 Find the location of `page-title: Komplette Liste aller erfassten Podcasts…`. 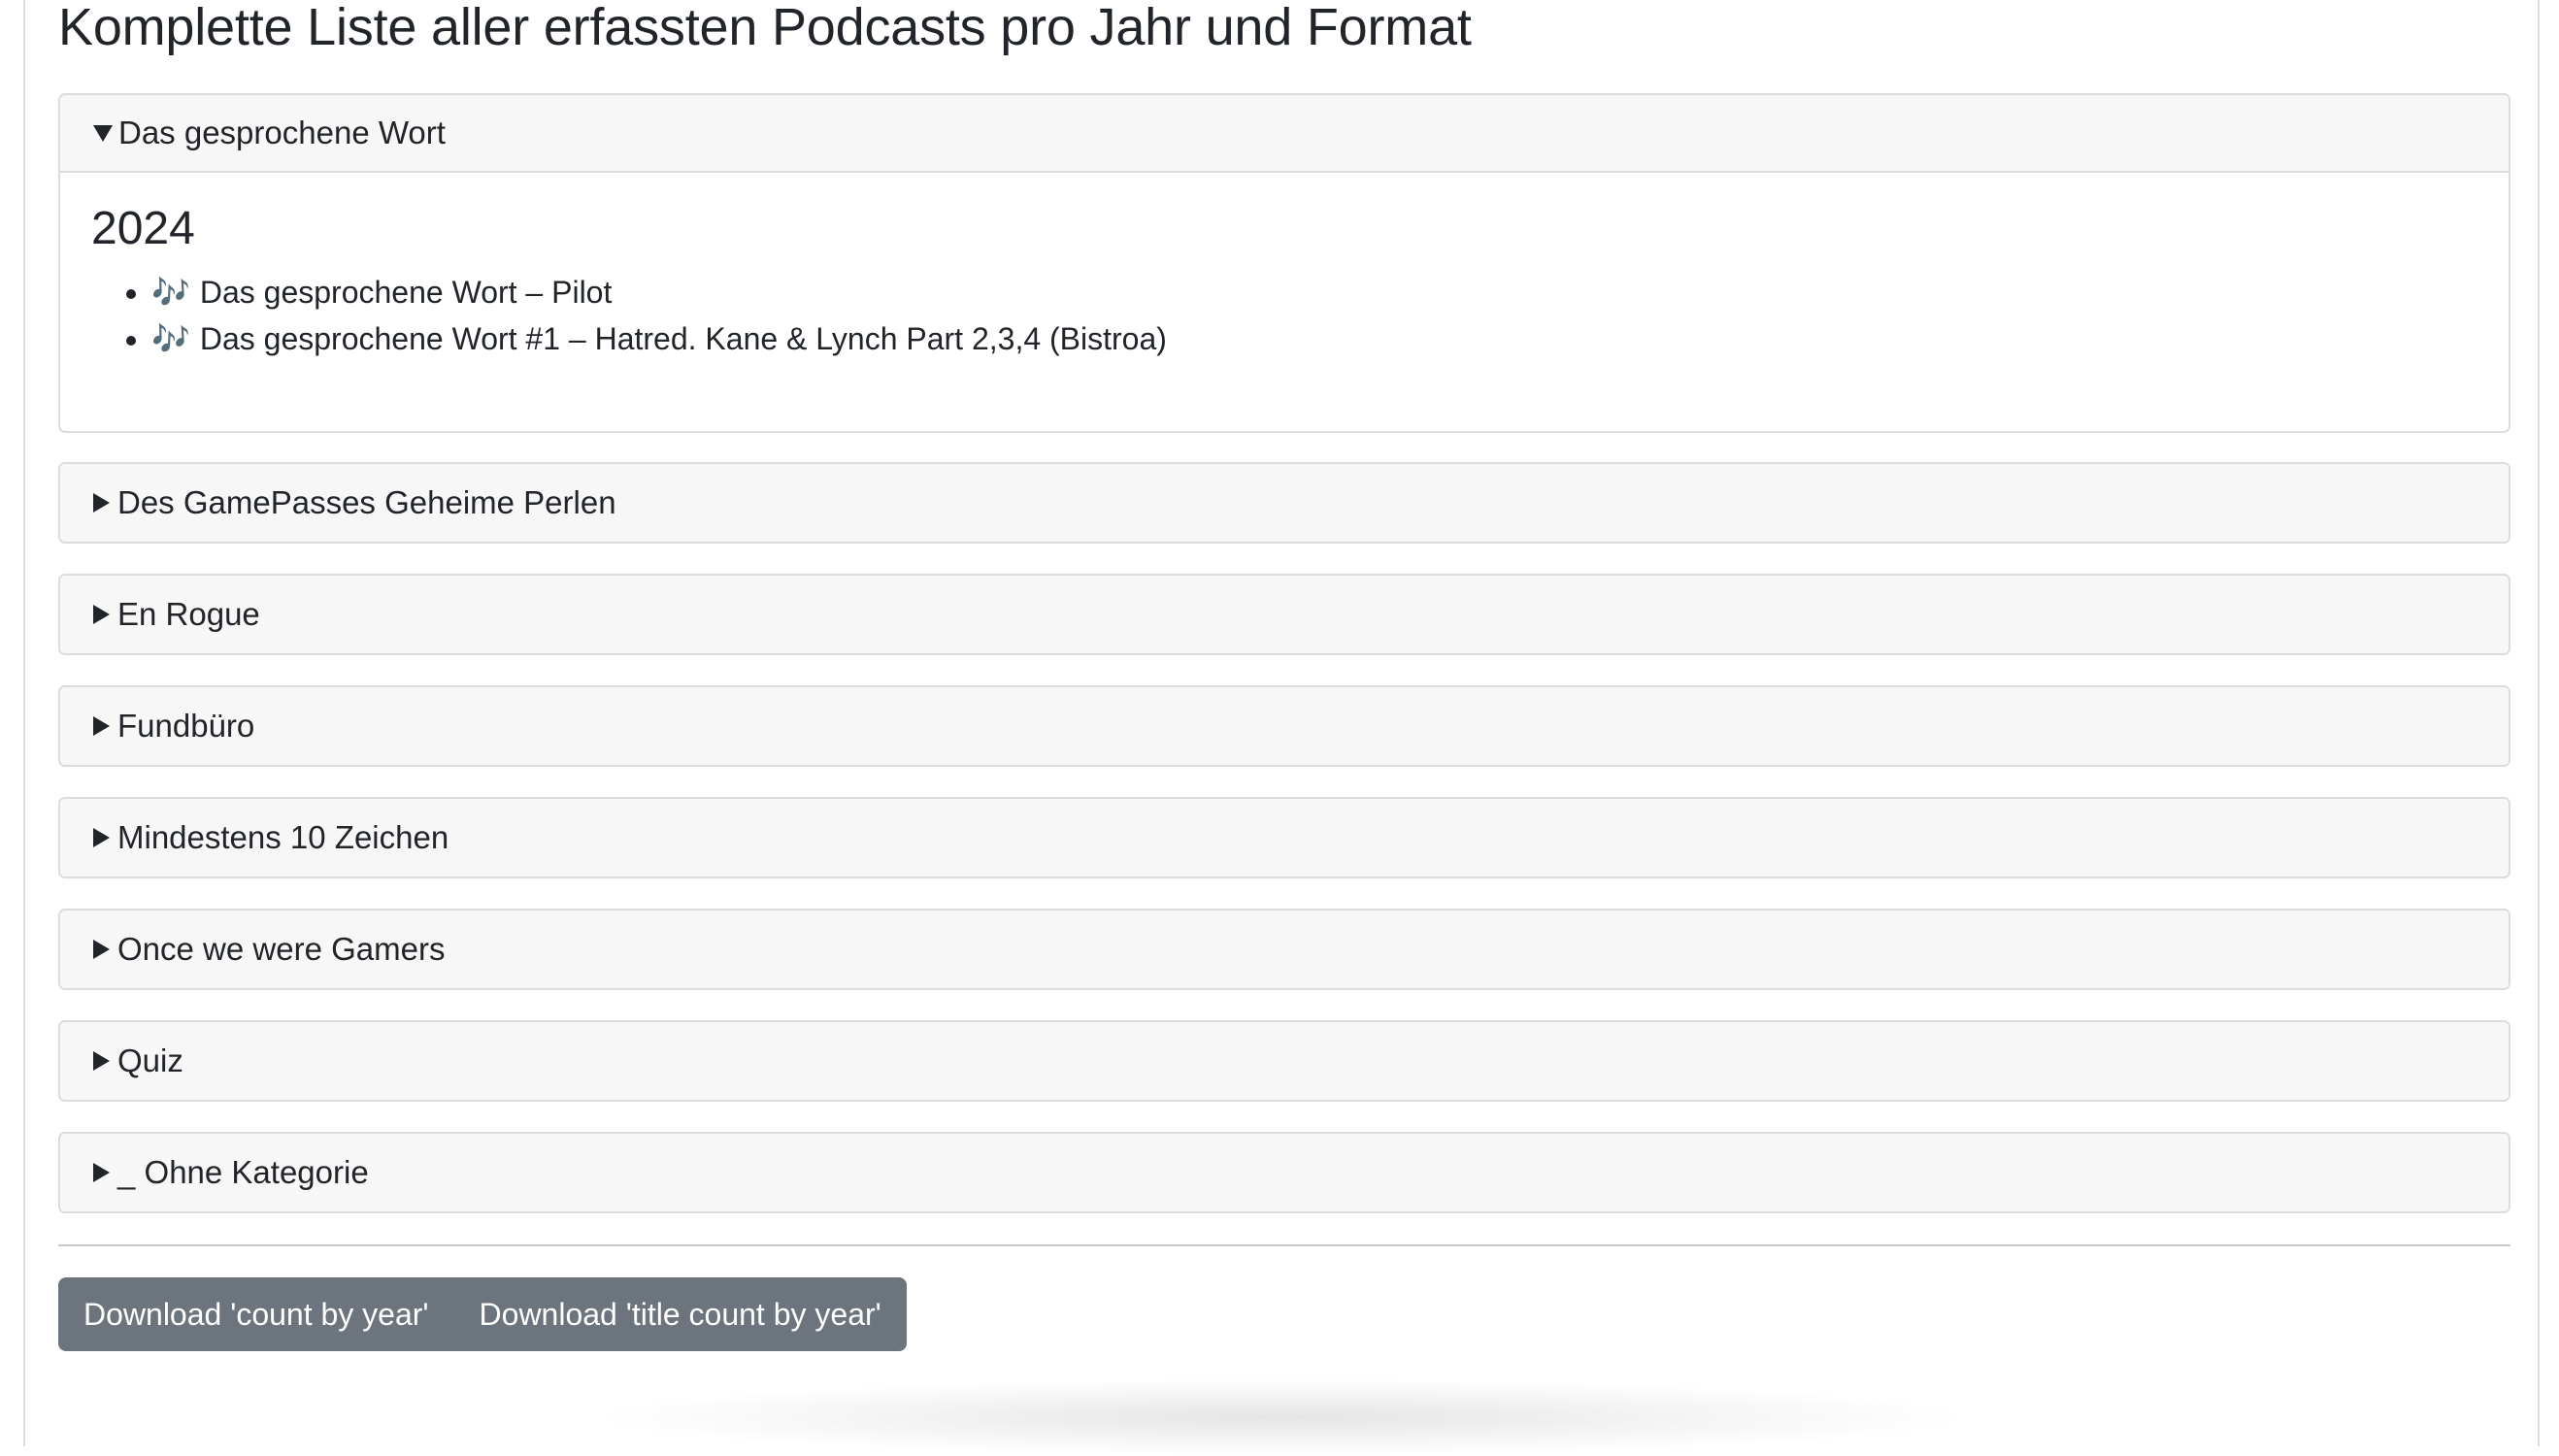

page-title: Komplette Liste aller erfassten Podcasts… is located at coordinates (765, 28).